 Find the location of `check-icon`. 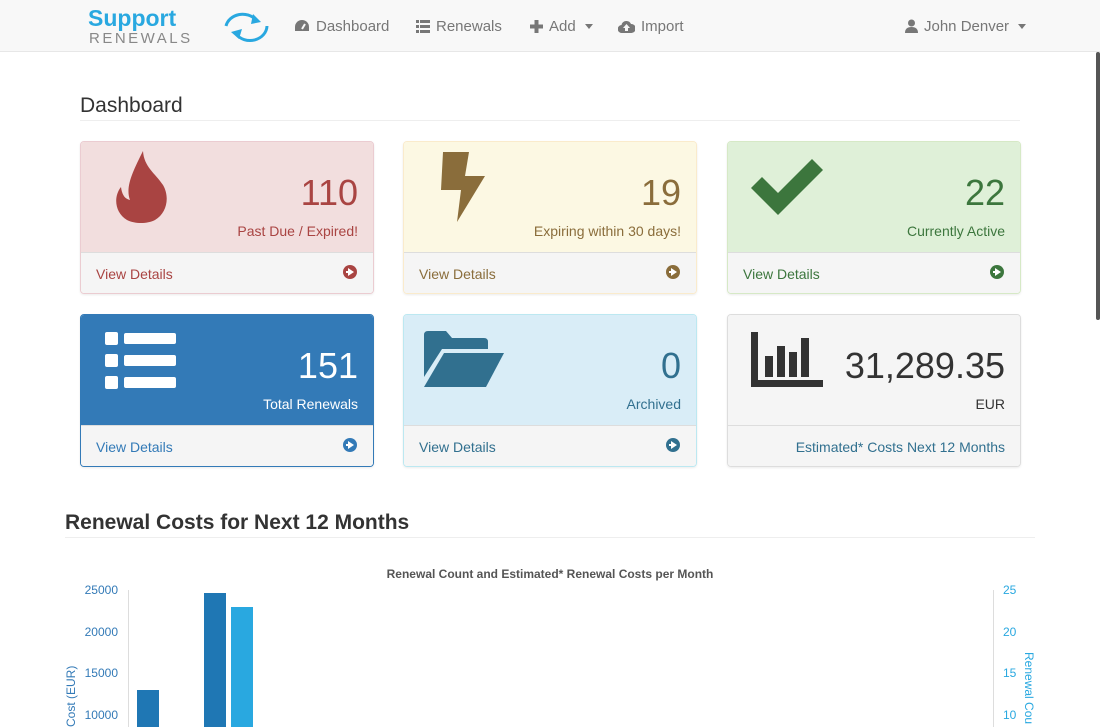

check-icon is located at coordinates (787, 187).